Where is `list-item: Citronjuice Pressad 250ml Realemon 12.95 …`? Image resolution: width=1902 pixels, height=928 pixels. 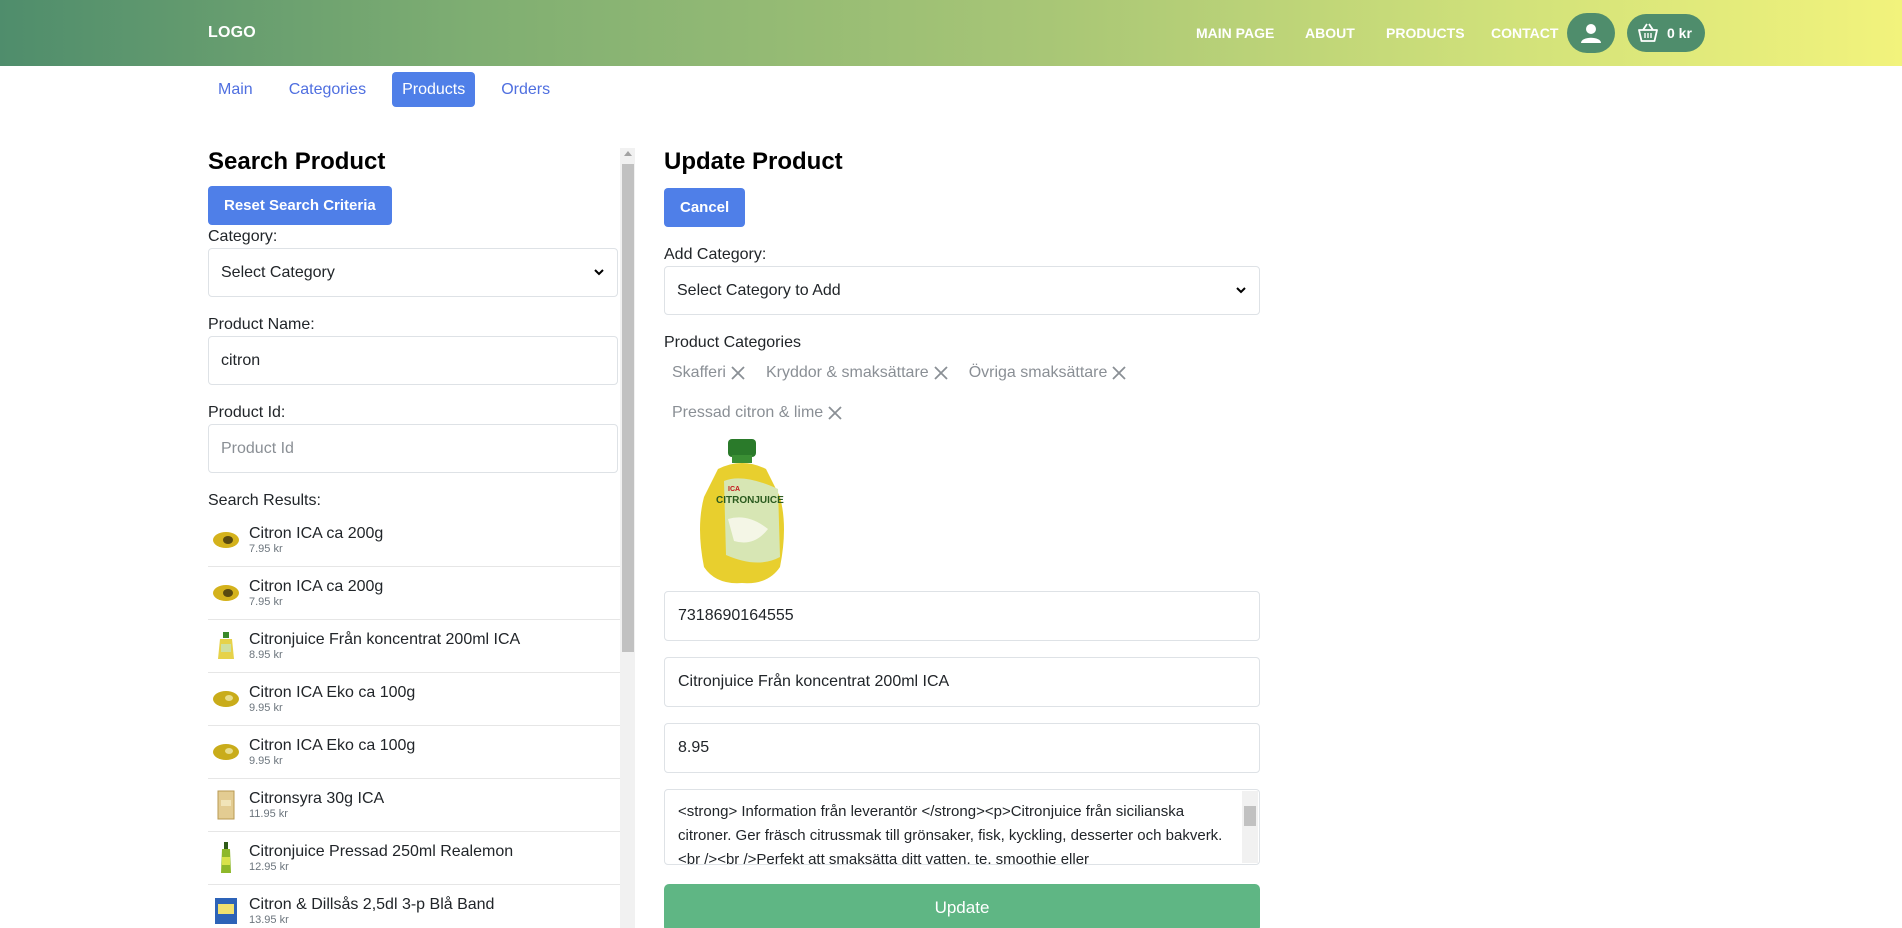 list-item: Citronjuice Pressad 250ml Realemon 12.95 … is located at coordinates (414, 858).